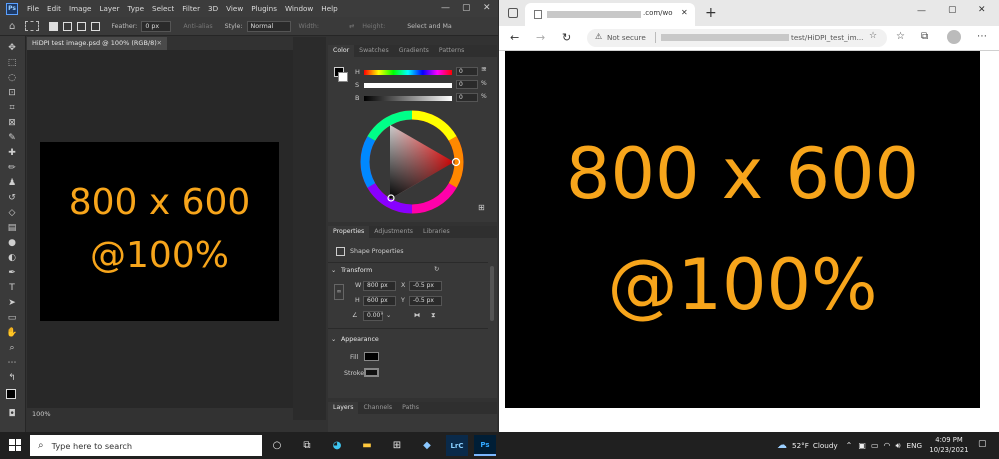 The width and height of the screenshot is (999, 459). What do you see at coordinates (915, 445) in the screenshot?
I see `language-indicator: ENG` at bounding box center [915, 445].